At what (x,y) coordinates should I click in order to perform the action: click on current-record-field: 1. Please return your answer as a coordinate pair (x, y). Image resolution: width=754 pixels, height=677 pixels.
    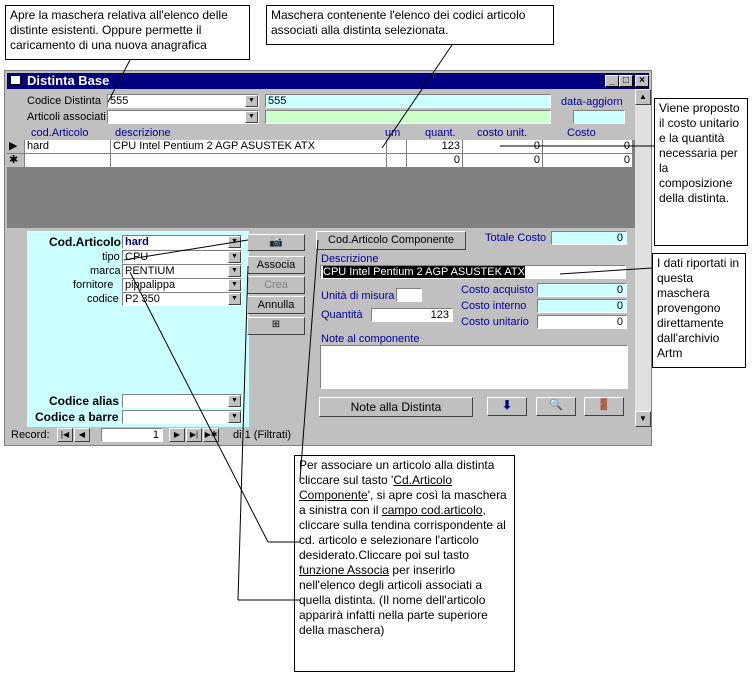
    Looking at the image, I should click on (132, 435).